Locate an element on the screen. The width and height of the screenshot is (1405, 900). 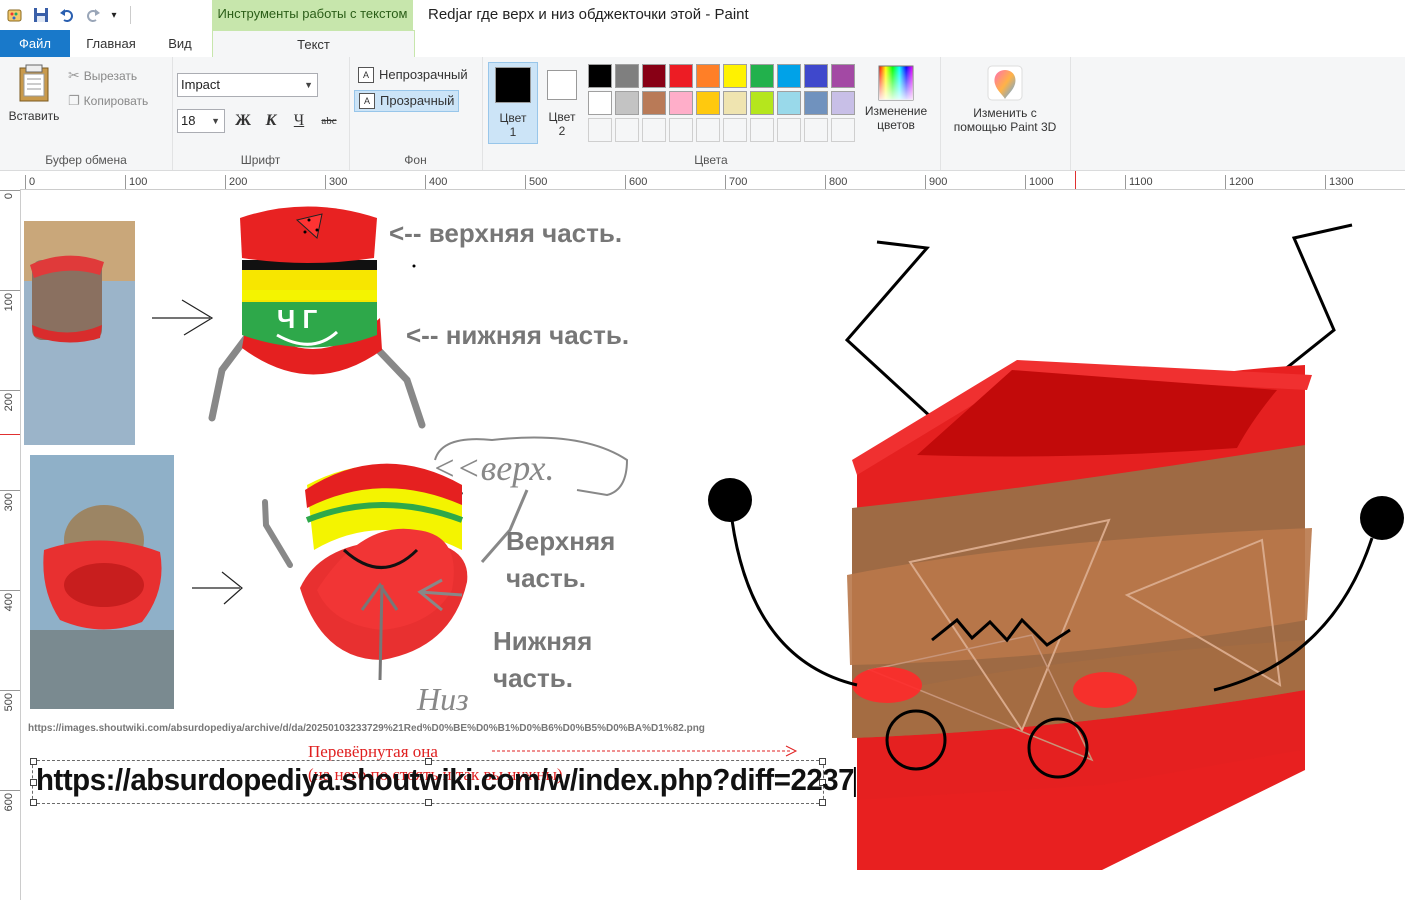
cut-button: ✂ Вырезать is located at coordinates (102, 75).